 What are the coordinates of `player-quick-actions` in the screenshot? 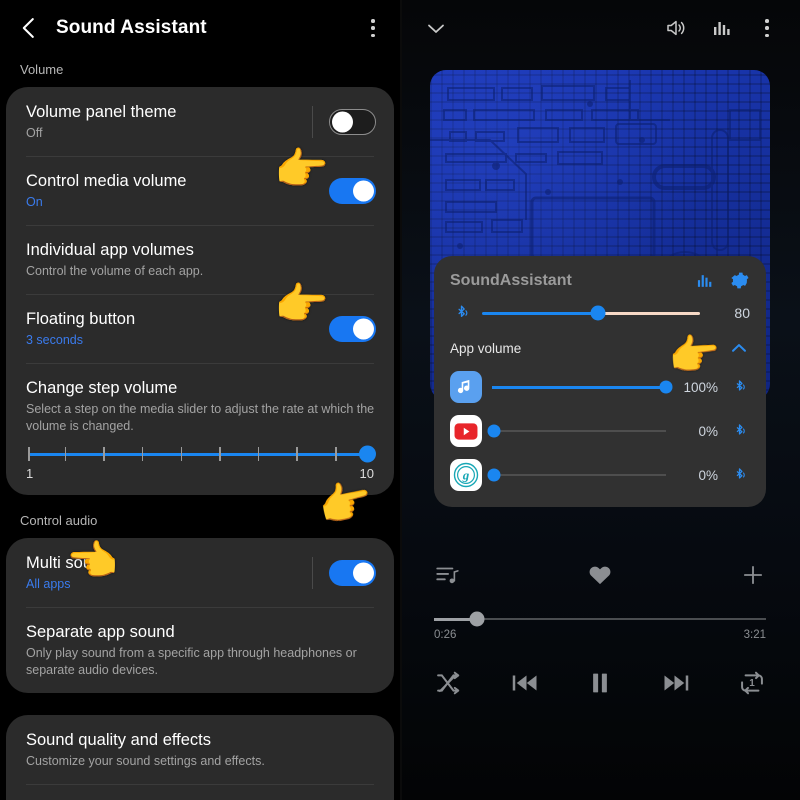 It's located at (600, 575).